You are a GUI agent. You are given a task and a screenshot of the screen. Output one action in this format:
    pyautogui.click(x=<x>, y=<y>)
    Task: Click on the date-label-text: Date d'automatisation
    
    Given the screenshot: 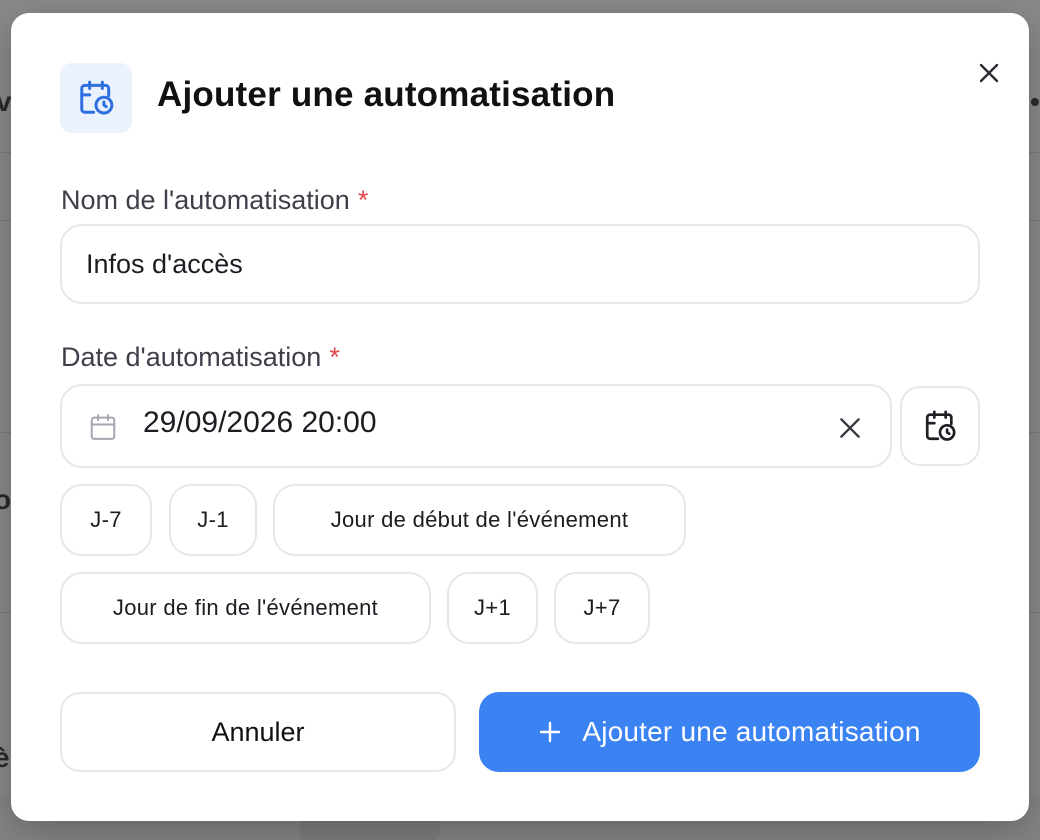 What is the action you would take?
    pyautogui.click(x=191, y=357)
    